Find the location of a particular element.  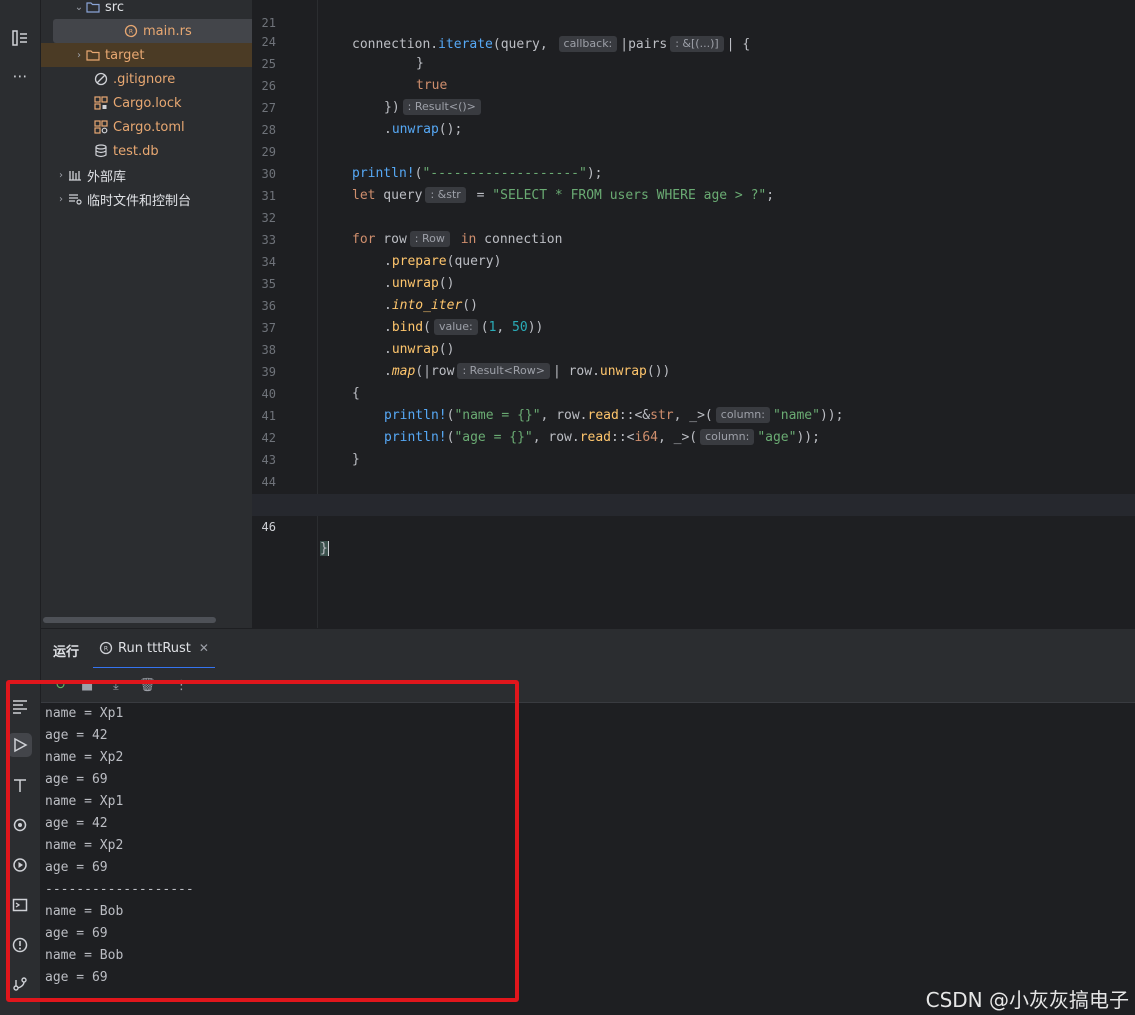

tab-label: Run tttRust is located at coordinates (154, 648).